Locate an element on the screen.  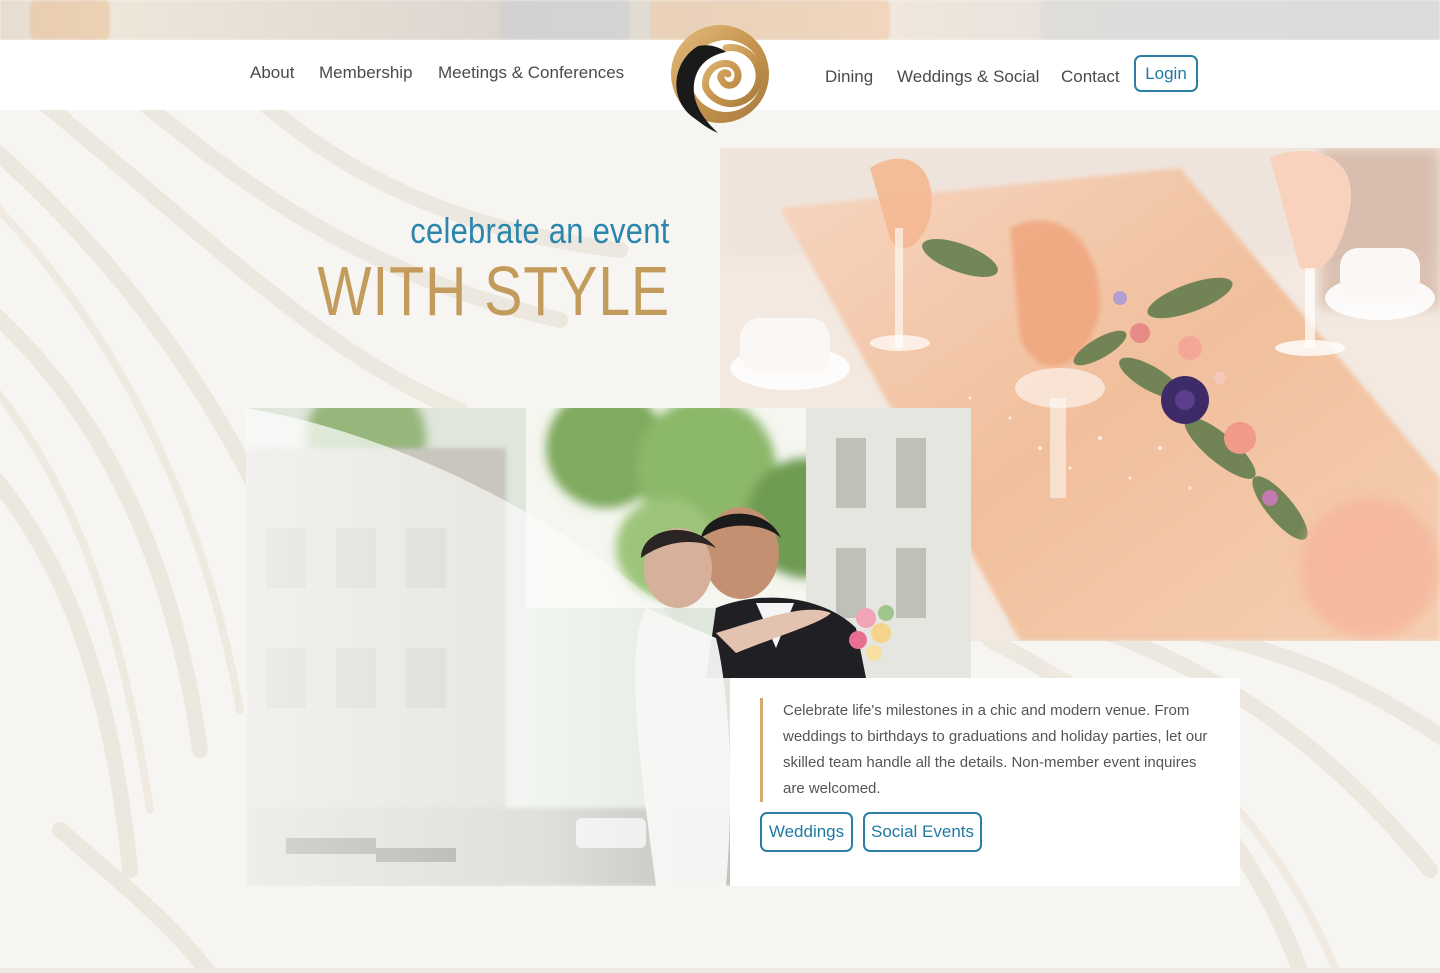
hero-subtitle: celebrate an event is located at coordinates (540, 230).